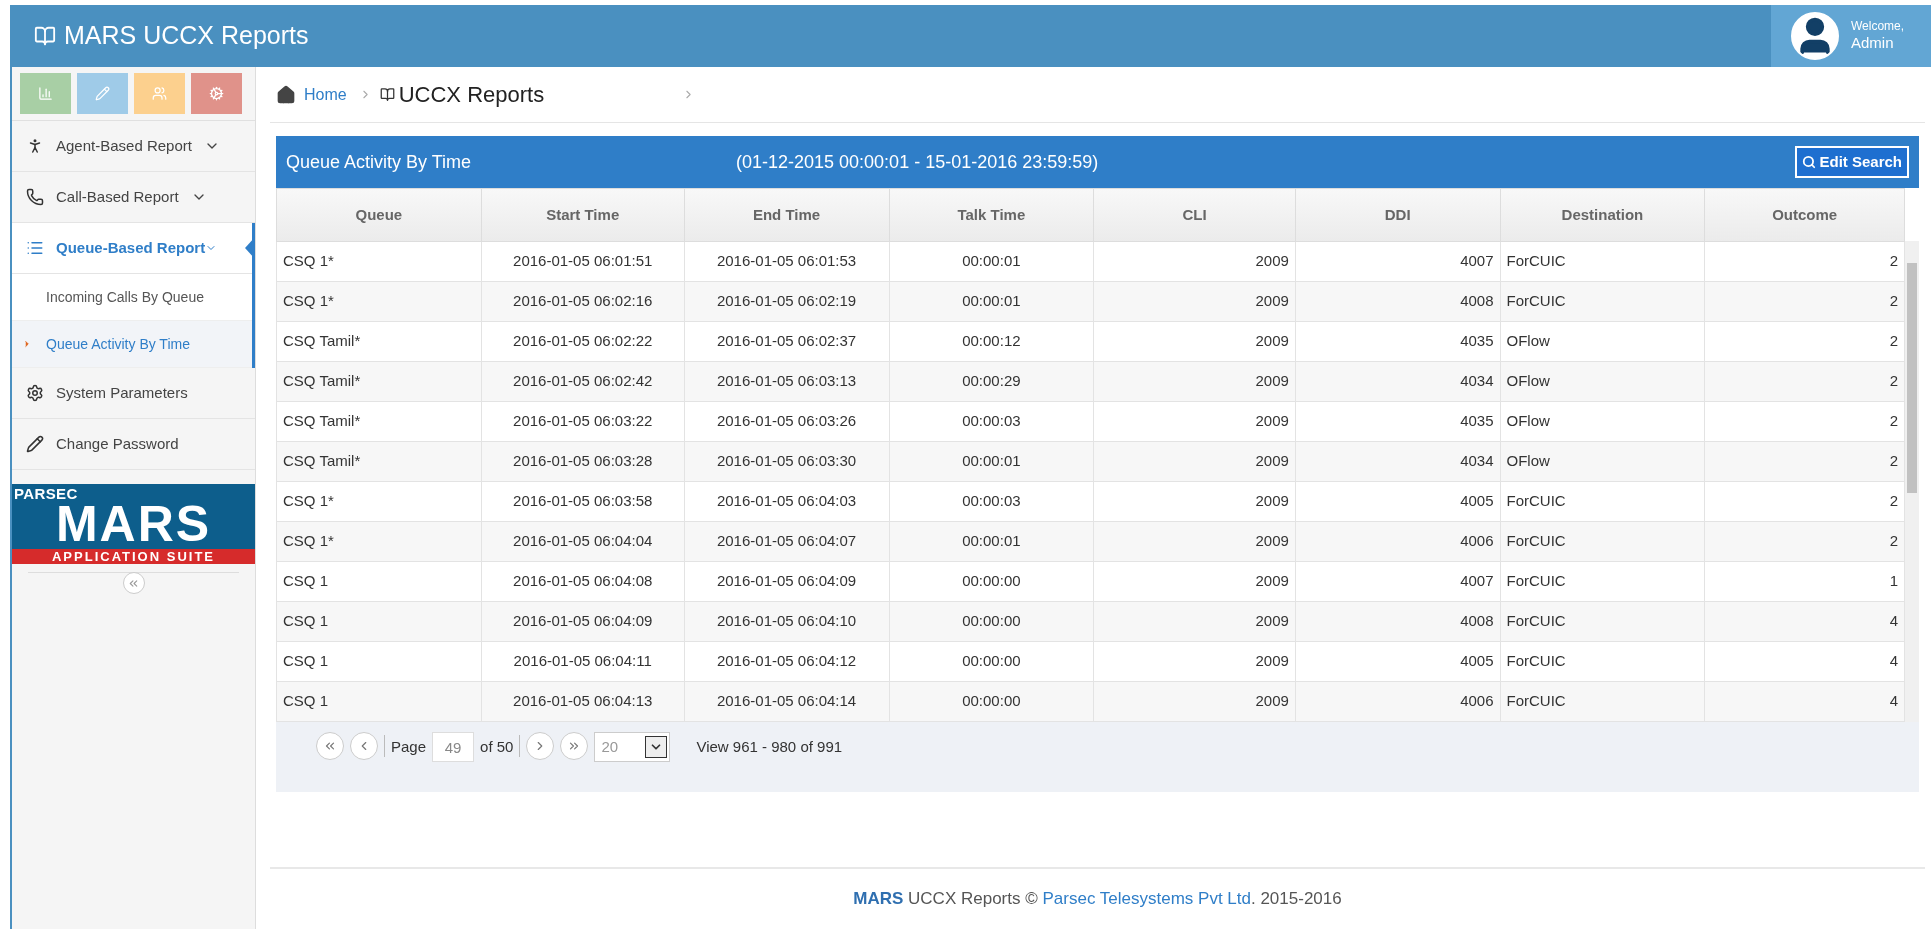  Describe the element at coordinates (35, 444) in the screenshot. I see `pencil-icon` at that location.